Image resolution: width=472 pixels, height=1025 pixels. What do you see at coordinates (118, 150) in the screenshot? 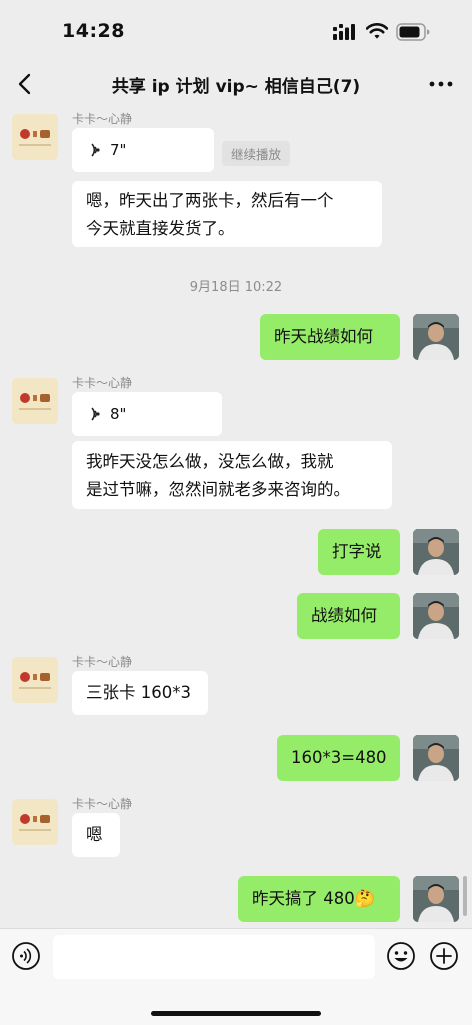
I see `voice-duration: 7"` at bounding box center [118, 150].